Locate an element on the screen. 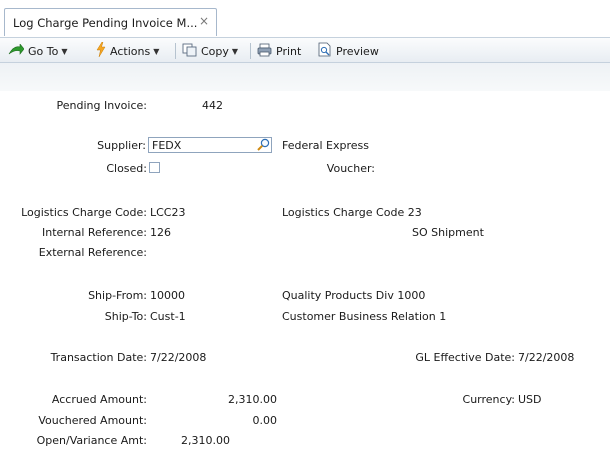  vouchered-amount-label: Vouchered Amount: is located at coordinates (92, 420).